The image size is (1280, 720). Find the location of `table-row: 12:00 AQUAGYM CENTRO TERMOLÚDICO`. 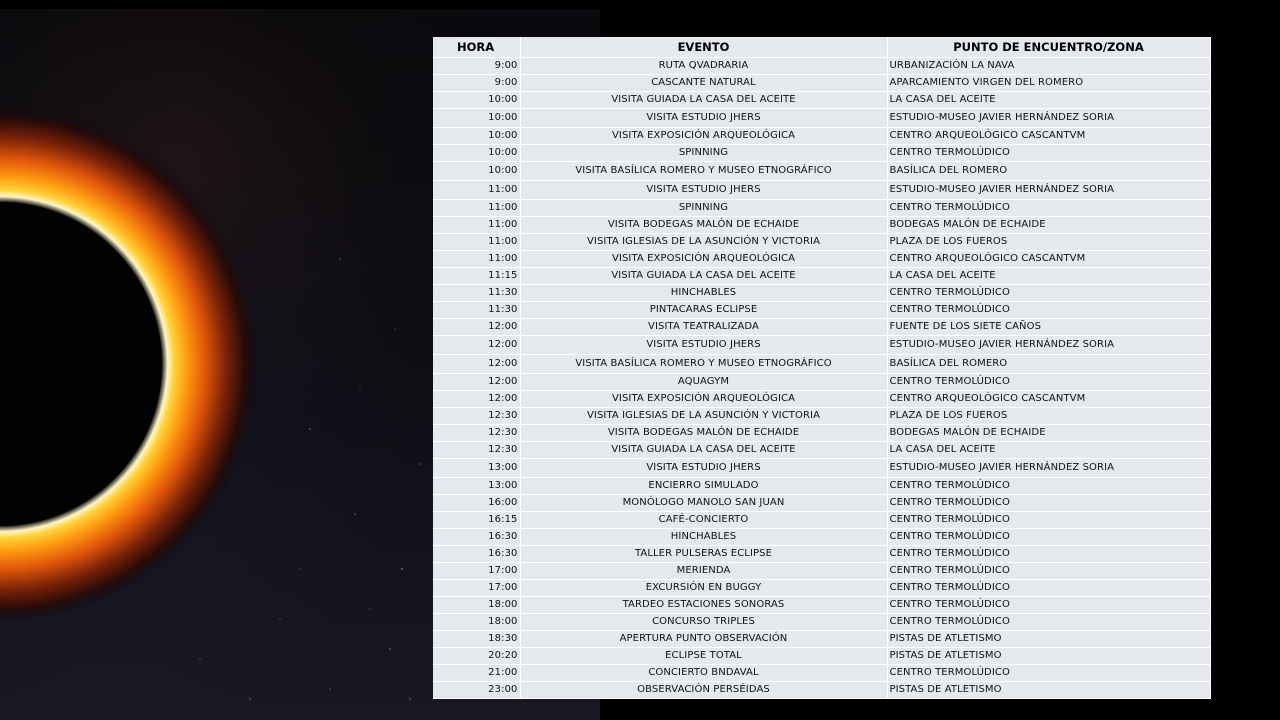

table-row: 12:00 AQUAGYM CENTRO TERMOLÚDICO is located at coordinates (822, 382).